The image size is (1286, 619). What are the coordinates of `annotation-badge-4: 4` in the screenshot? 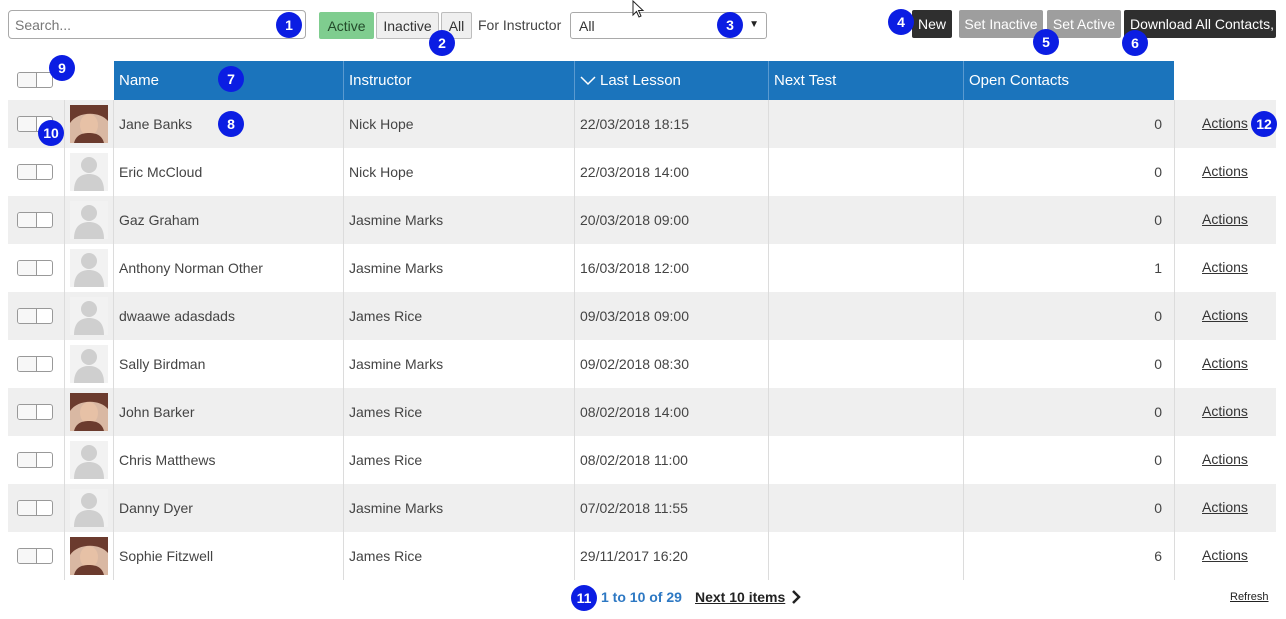 It's located at (901, 22).